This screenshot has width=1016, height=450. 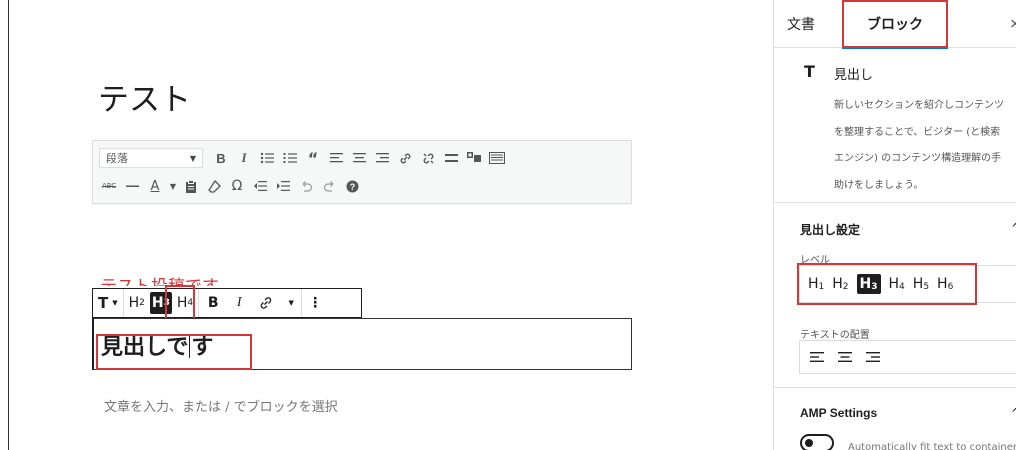 I want to click on unlink-icon, so click(x=428, y=158).